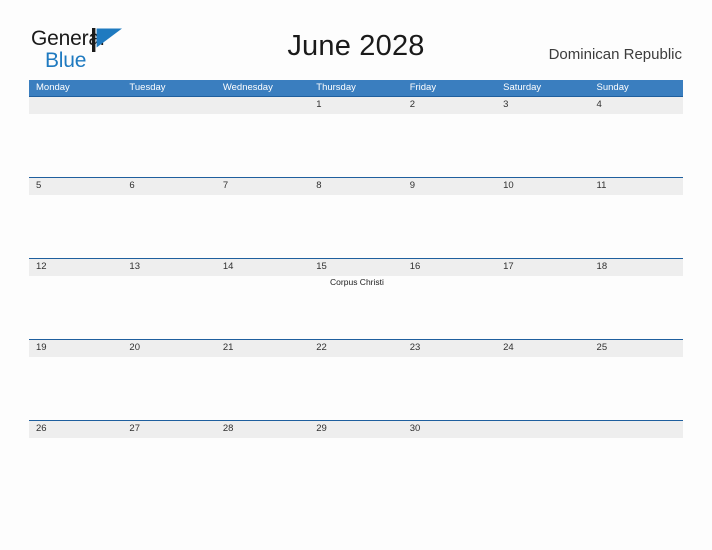 Image resolution: width=712 pixels, height=550 pixels. I want to click on day-cell: 21, so click(262, 379).